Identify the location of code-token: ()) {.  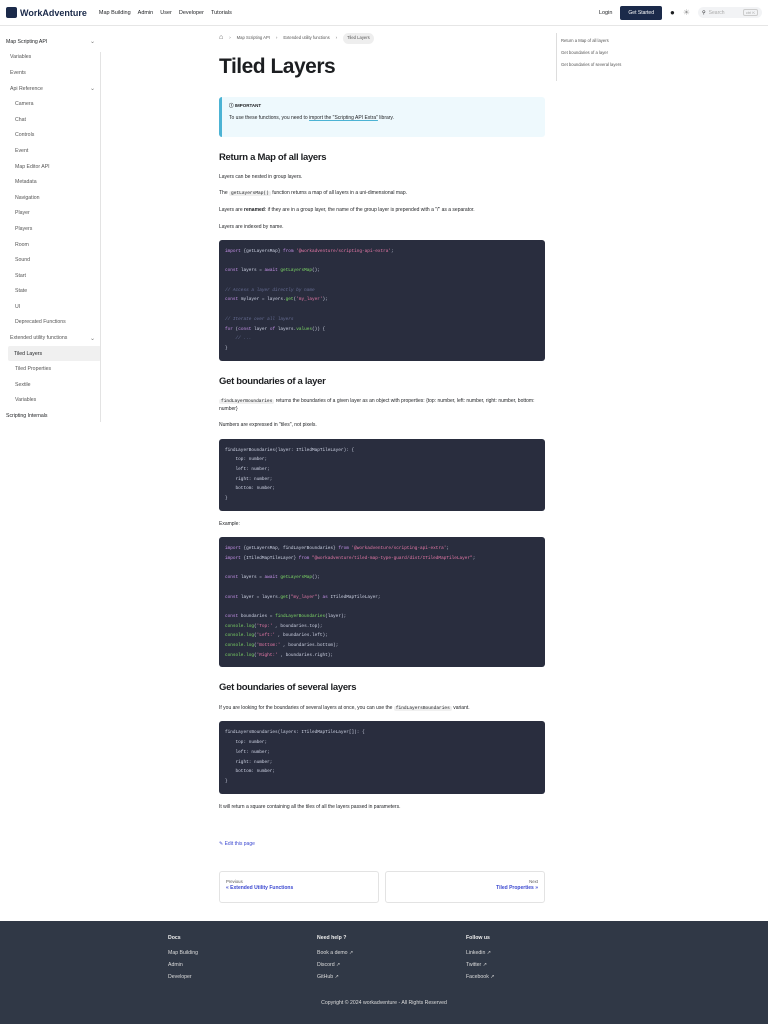
(319, 329).